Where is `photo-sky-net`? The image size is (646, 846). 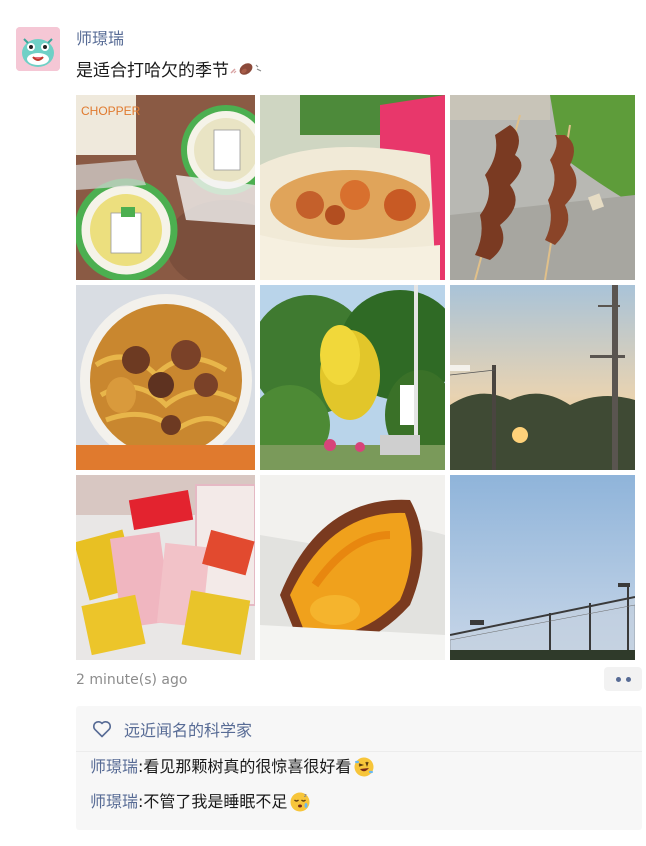
photo-sky-net is located at coordinates (542, 567).